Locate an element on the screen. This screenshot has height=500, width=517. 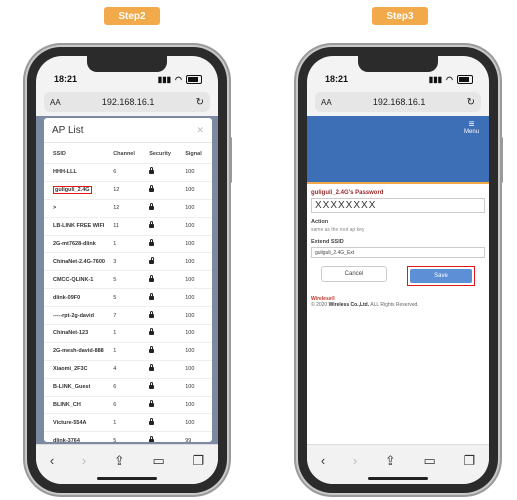
table-row: ChinaNet-2.4G-7600 3 100 is located at coordinates (128, 261).